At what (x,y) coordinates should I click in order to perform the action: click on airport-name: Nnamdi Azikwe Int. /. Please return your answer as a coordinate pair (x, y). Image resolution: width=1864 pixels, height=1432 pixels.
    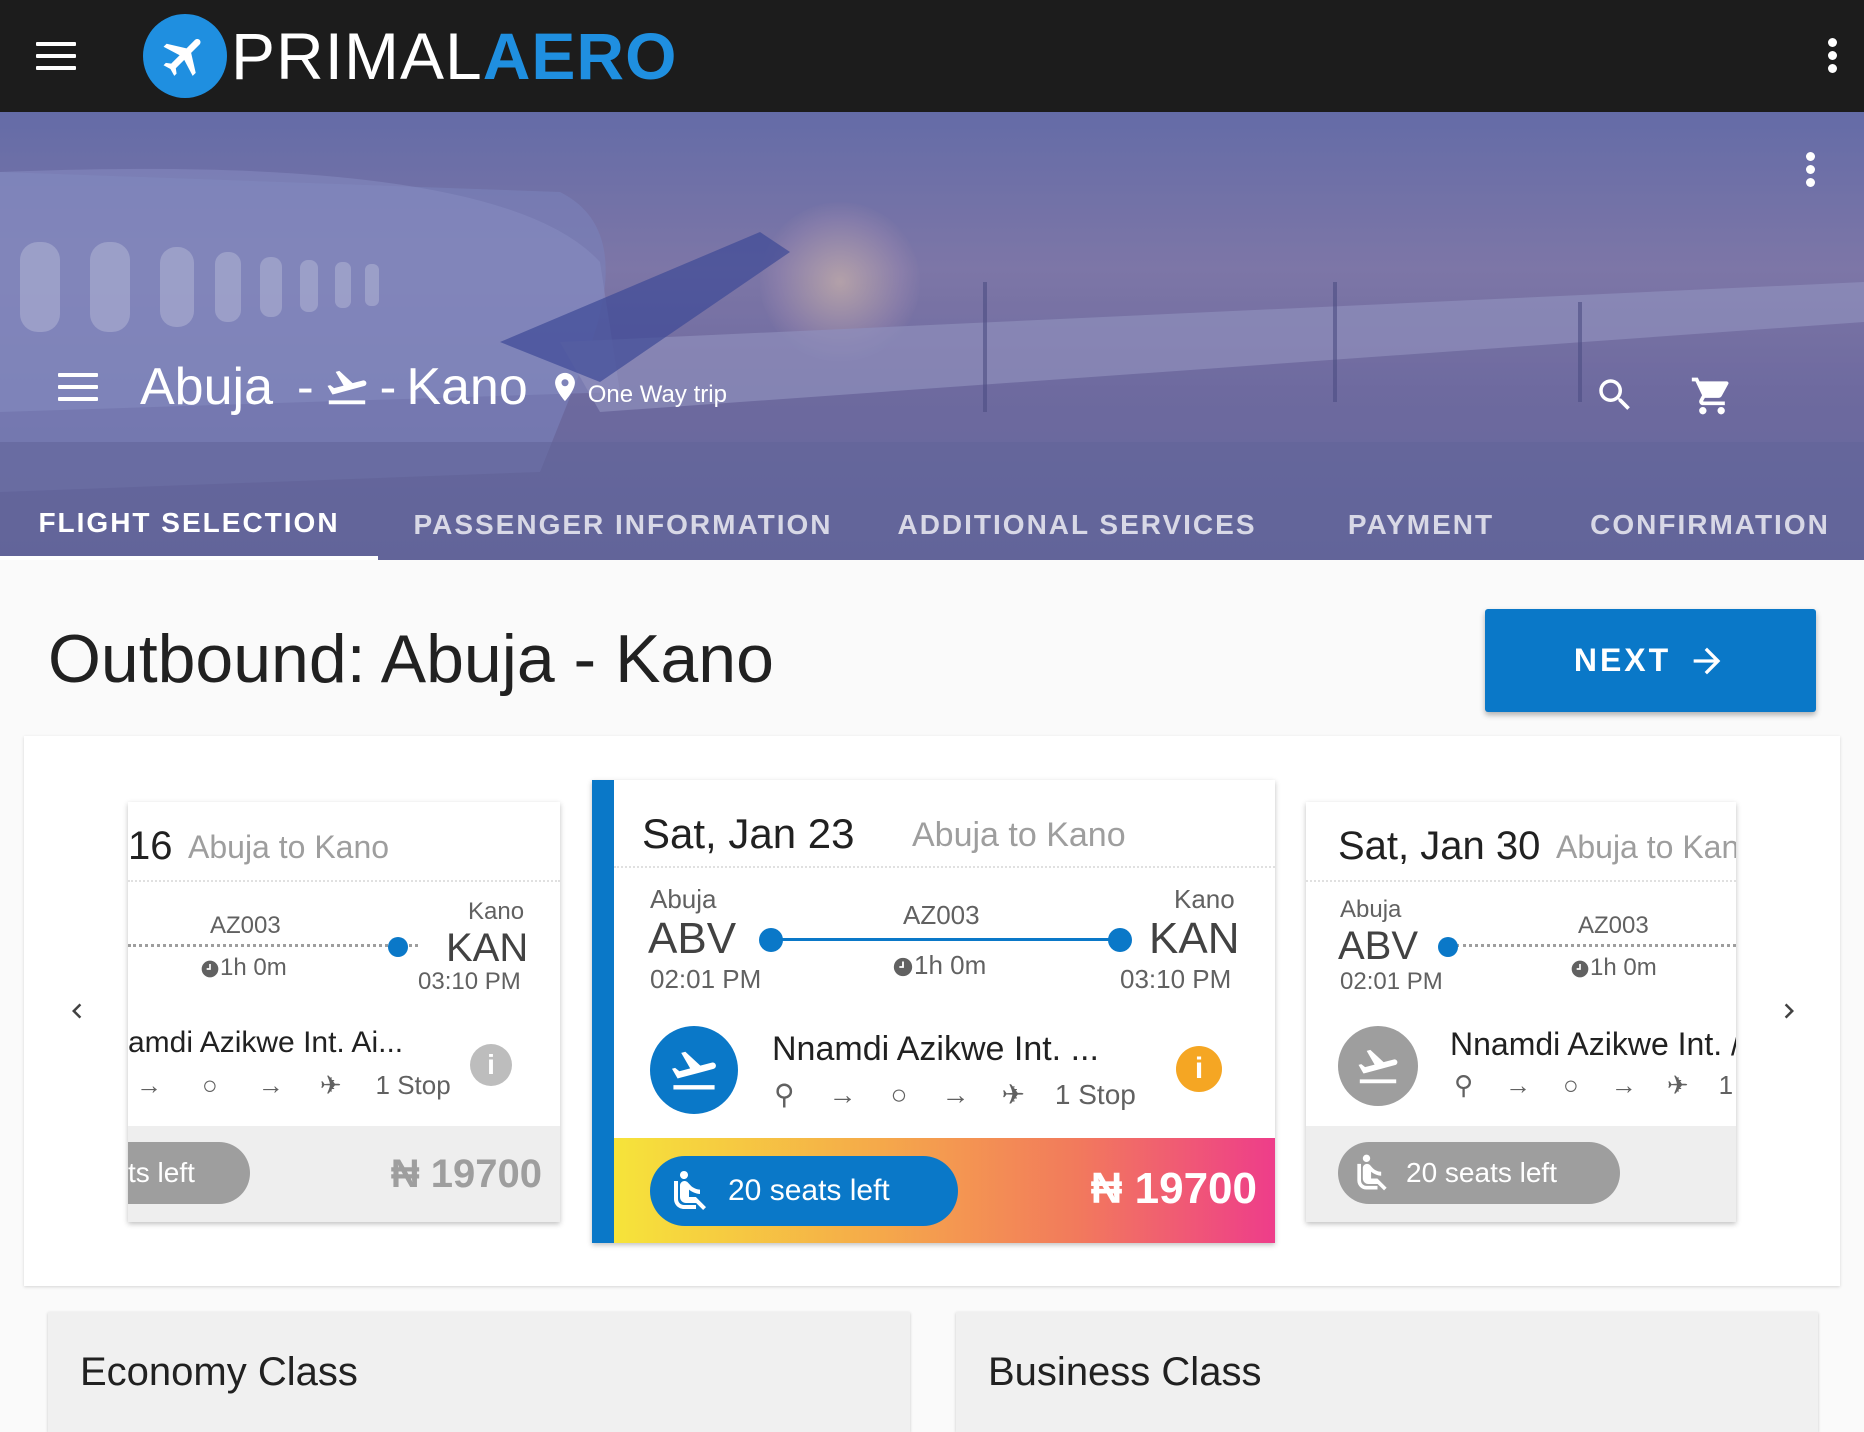
    Looking at the image, I should click on (1593, 1044).